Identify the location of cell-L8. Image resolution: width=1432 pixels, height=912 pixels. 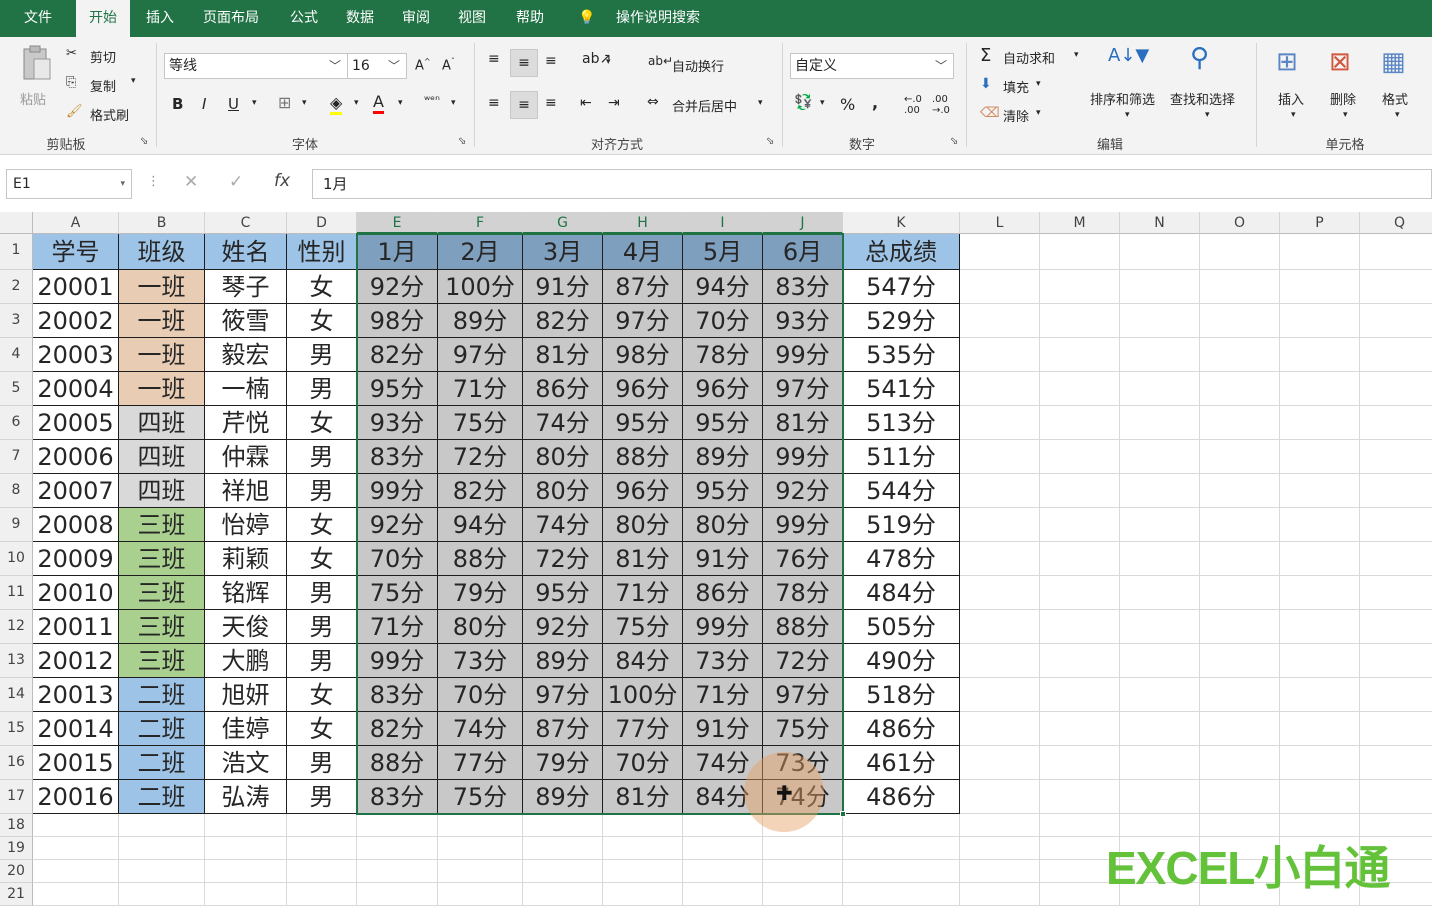
(1000, 491).